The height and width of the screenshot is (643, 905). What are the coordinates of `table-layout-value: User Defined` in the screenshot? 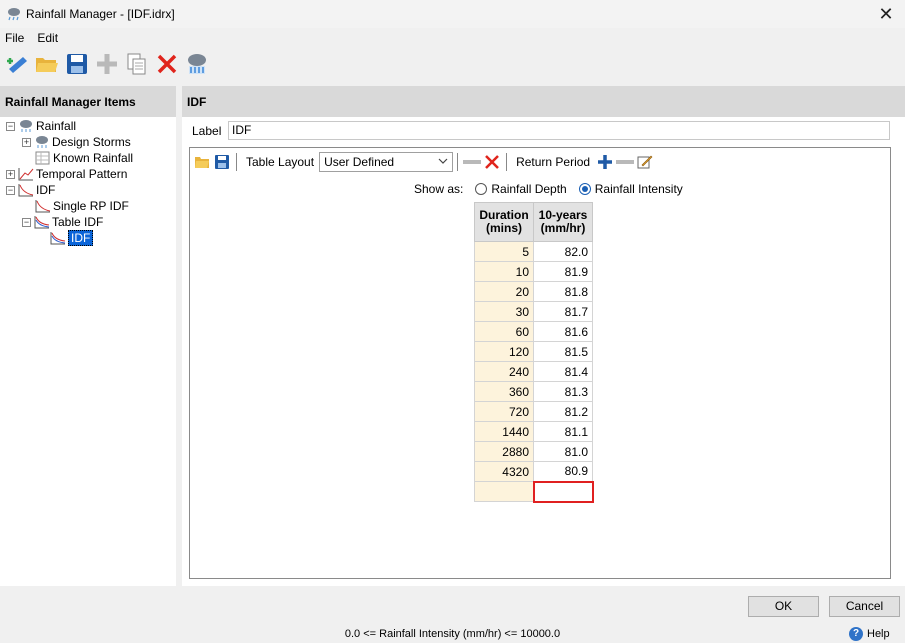 It's located at (359, 162).